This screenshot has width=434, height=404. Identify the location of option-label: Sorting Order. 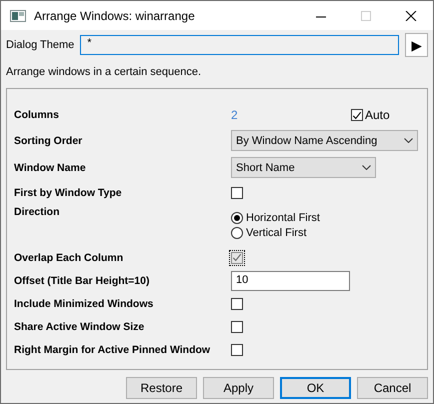
(49, 140).